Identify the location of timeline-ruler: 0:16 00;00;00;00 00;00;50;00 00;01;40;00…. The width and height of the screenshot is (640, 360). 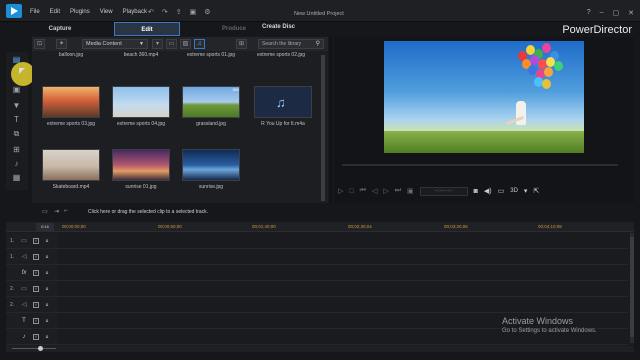
(320, 227).